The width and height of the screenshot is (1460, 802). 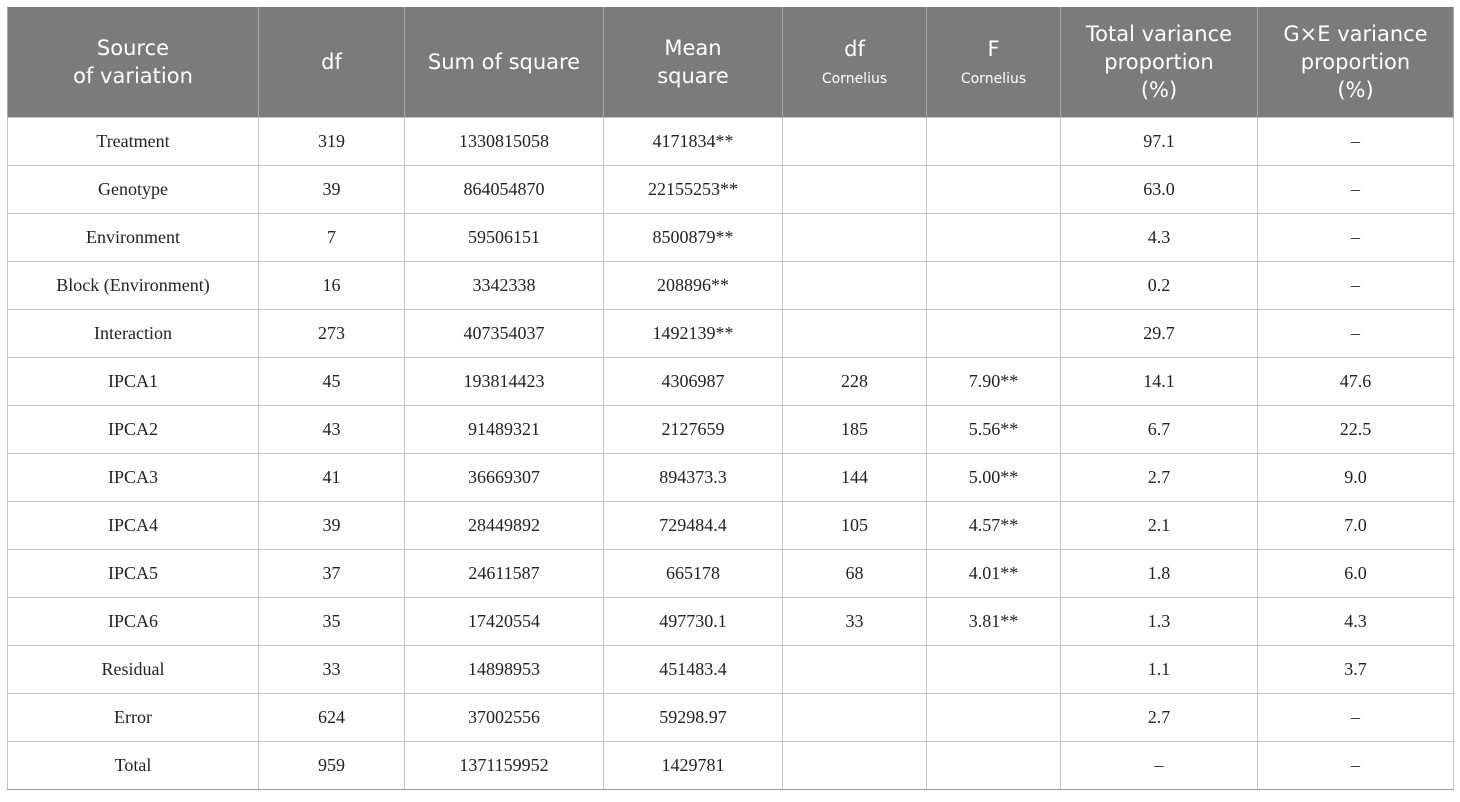 What do you see at coordinates (1355, 573) in the screenshot?
I see `table-cell: 6.0` at bounding box center [1355, 573].